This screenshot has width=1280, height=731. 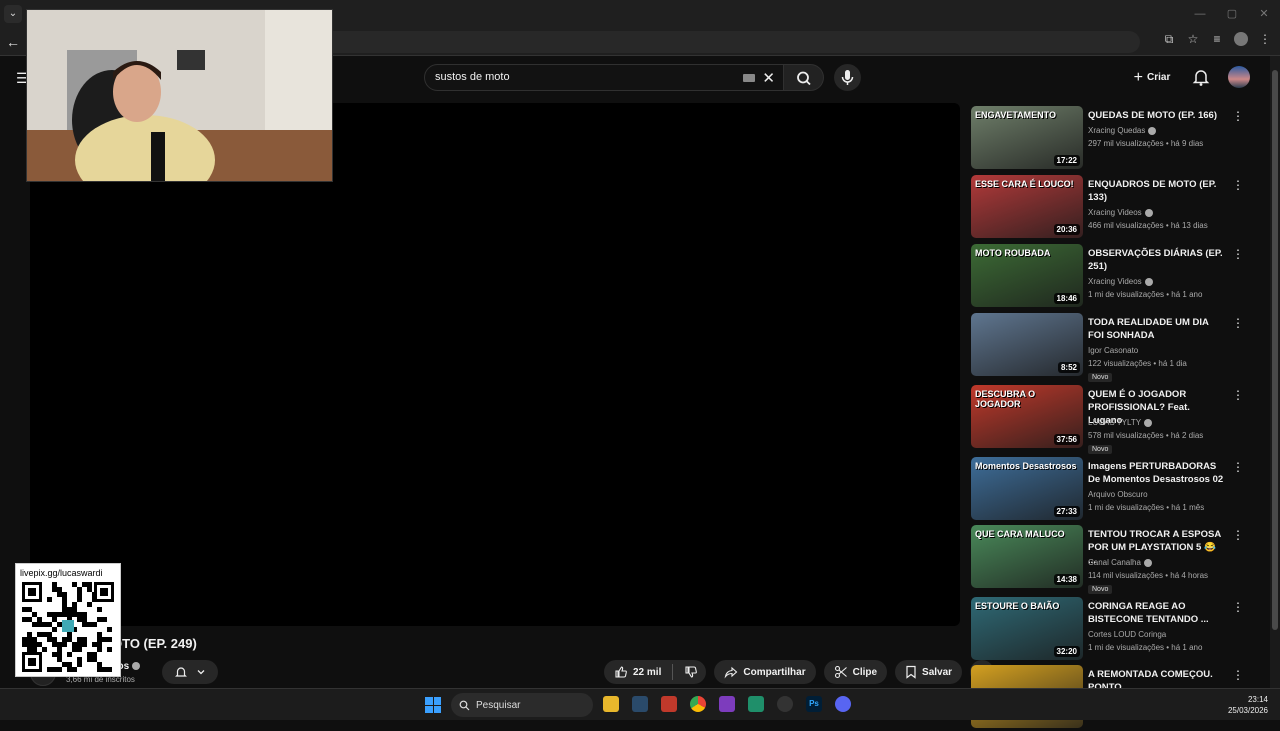 I want to click on clear-search-icon: ✕, so click(x=768, y=78).